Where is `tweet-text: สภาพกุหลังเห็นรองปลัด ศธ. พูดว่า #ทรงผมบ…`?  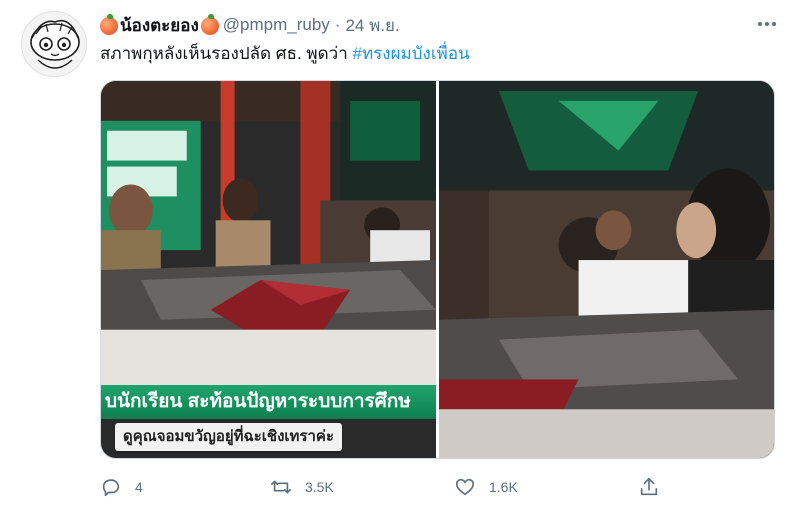 tweet-text: สภาพกุหลังเห็นรองปลัด ศธ. พูดว่า #ทรงผมบ… is located at coordinates (285, 54).